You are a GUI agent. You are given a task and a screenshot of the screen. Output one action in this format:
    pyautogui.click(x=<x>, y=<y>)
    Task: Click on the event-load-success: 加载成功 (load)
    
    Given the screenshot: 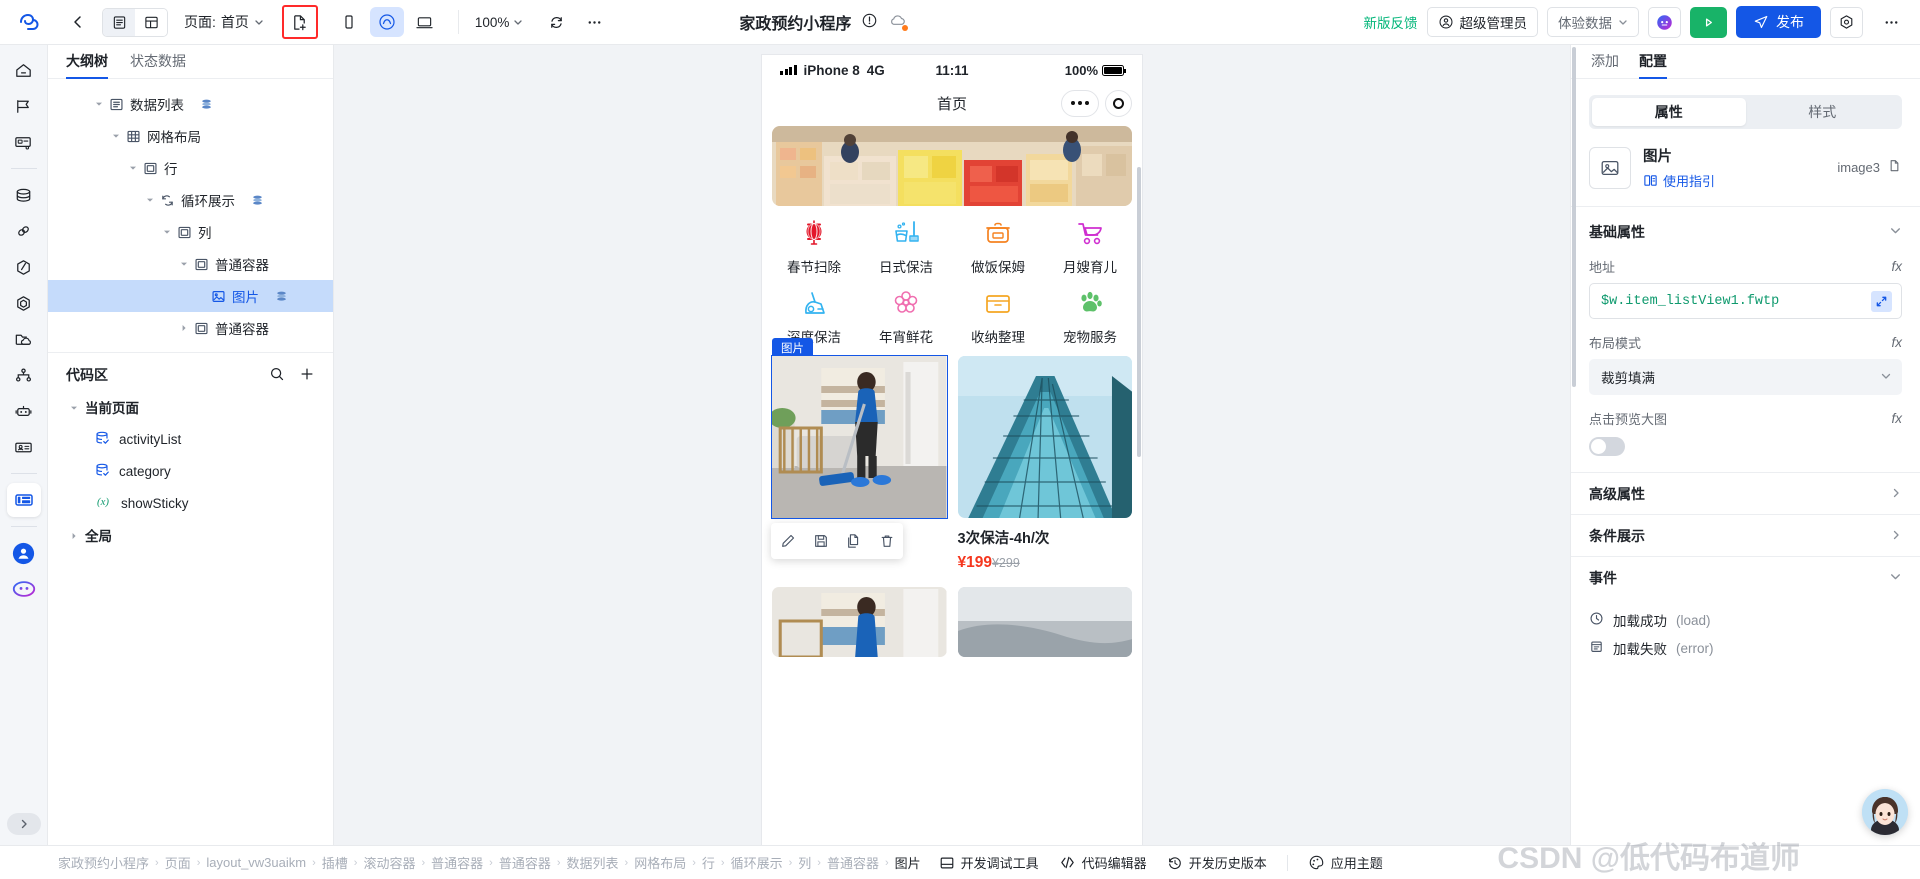 What is the action you would take?
    pyautogui.click(x=1745, y=620)
    